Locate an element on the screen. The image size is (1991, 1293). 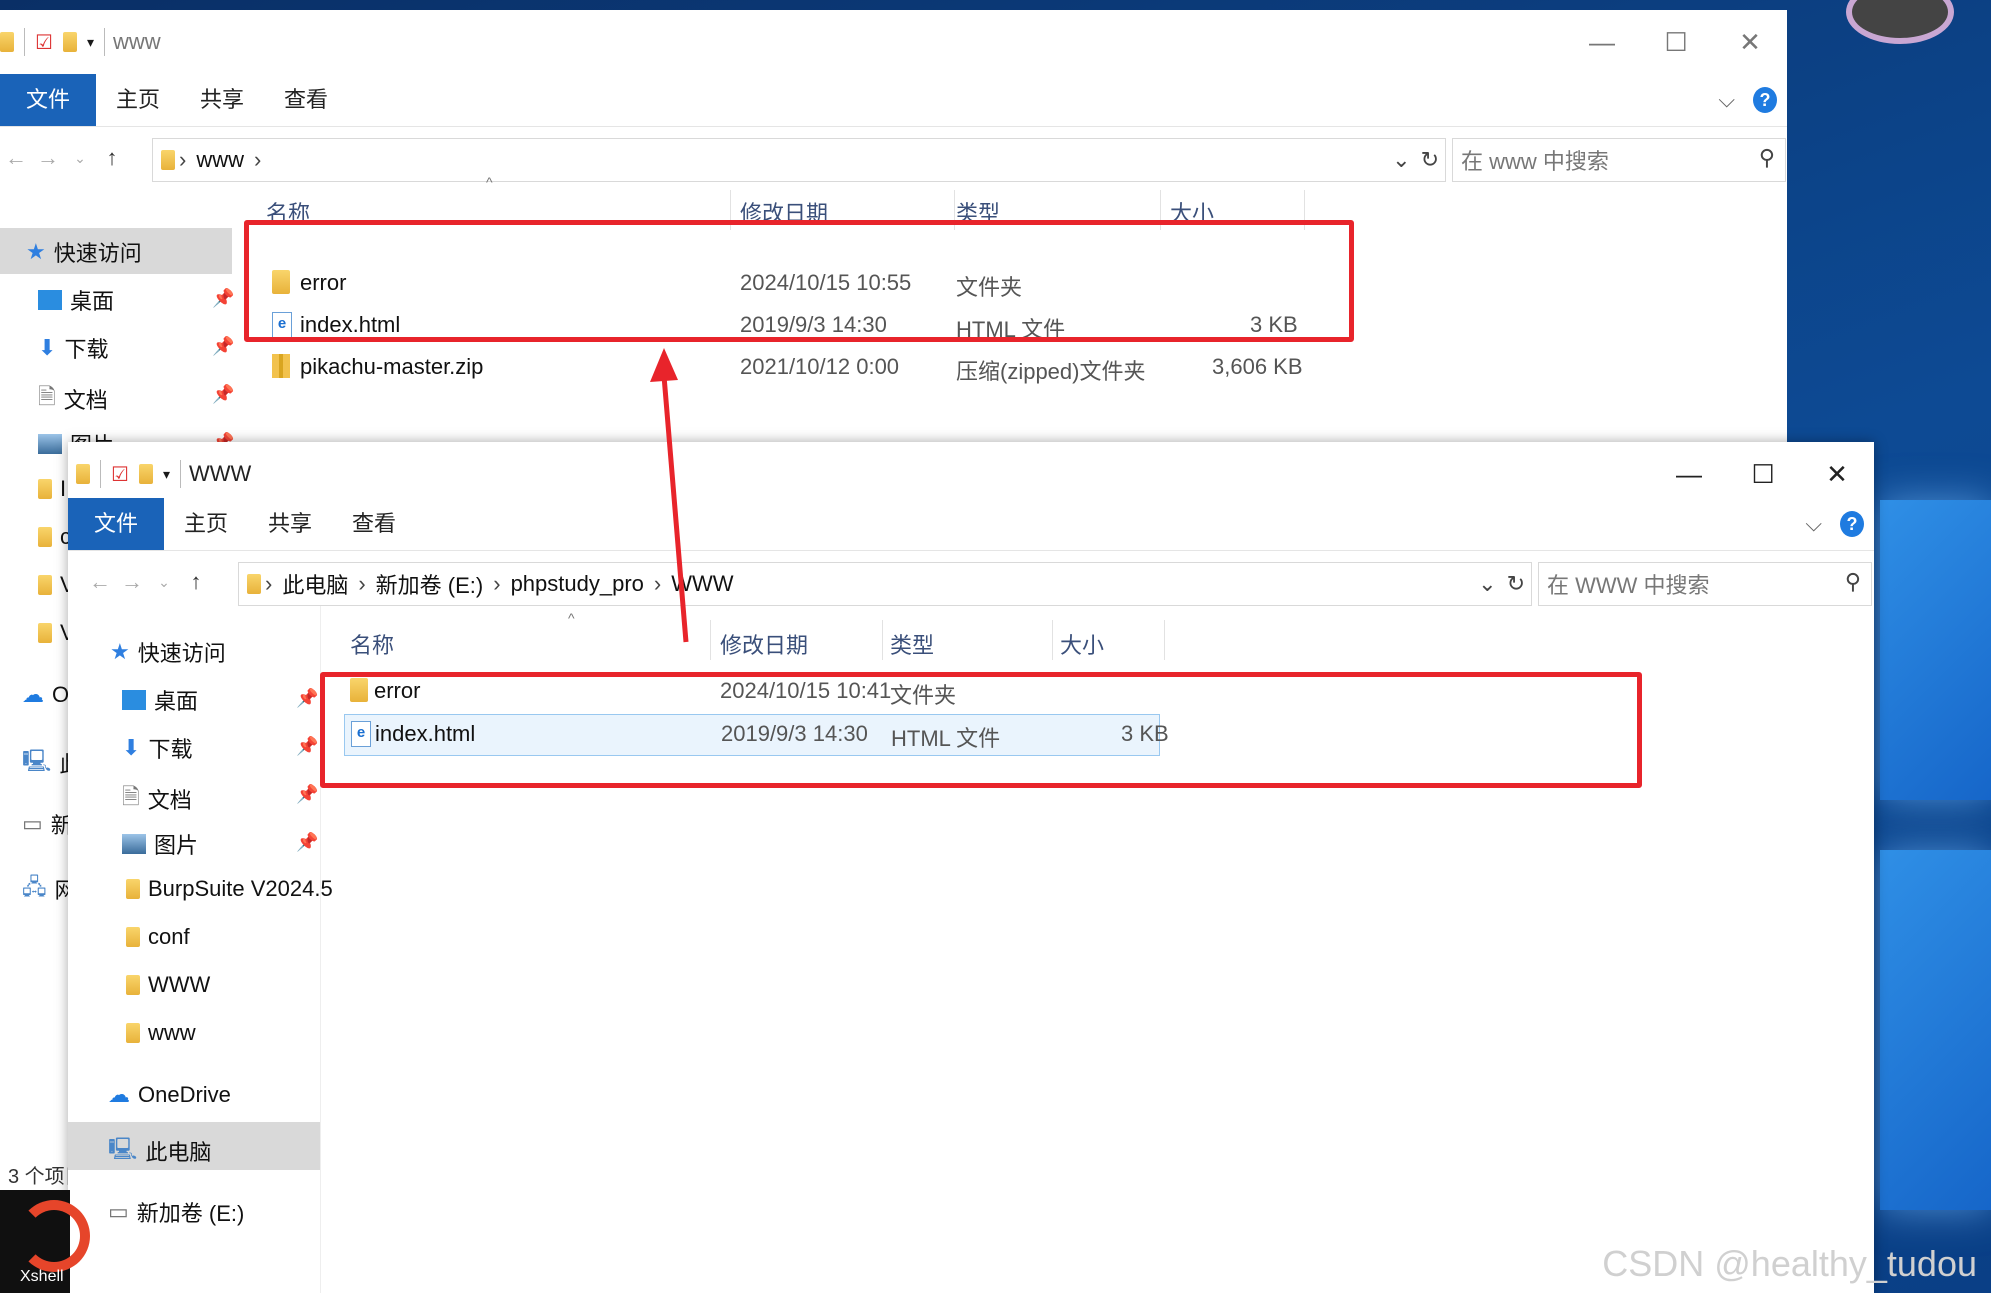
zip-folder-icon is located at coordinates (281, 366).